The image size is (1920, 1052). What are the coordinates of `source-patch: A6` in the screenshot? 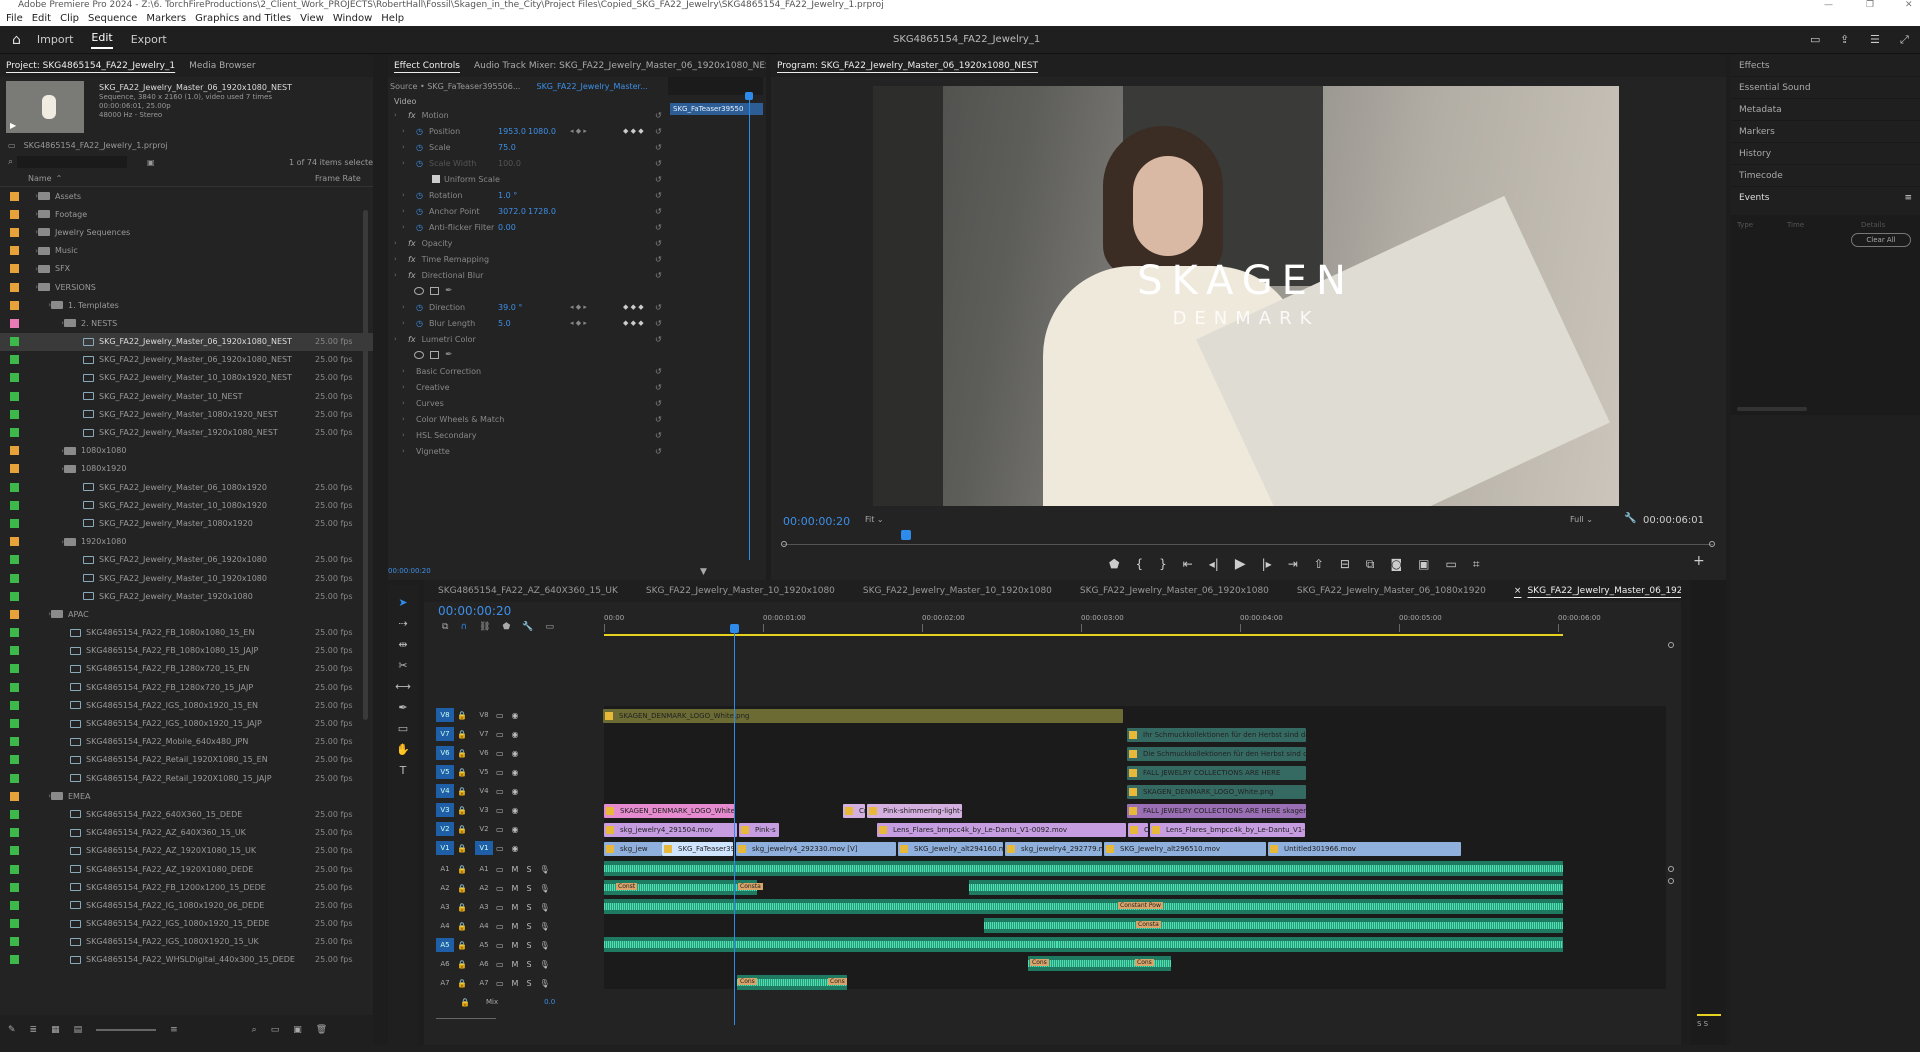 It's located at (445, 964).